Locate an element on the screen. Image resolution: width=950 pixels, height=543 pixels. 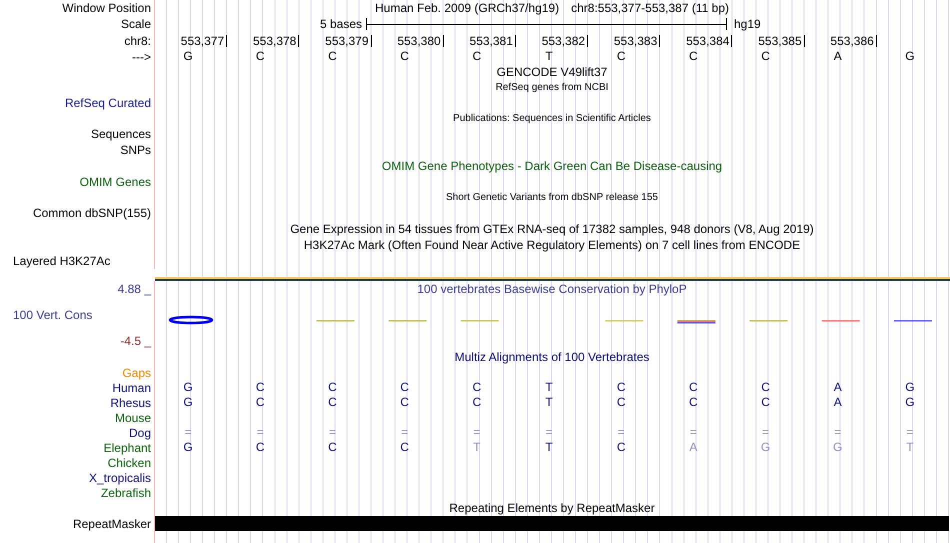
axis-min-label: -4.5 _ is located at coordinates (135, 341).